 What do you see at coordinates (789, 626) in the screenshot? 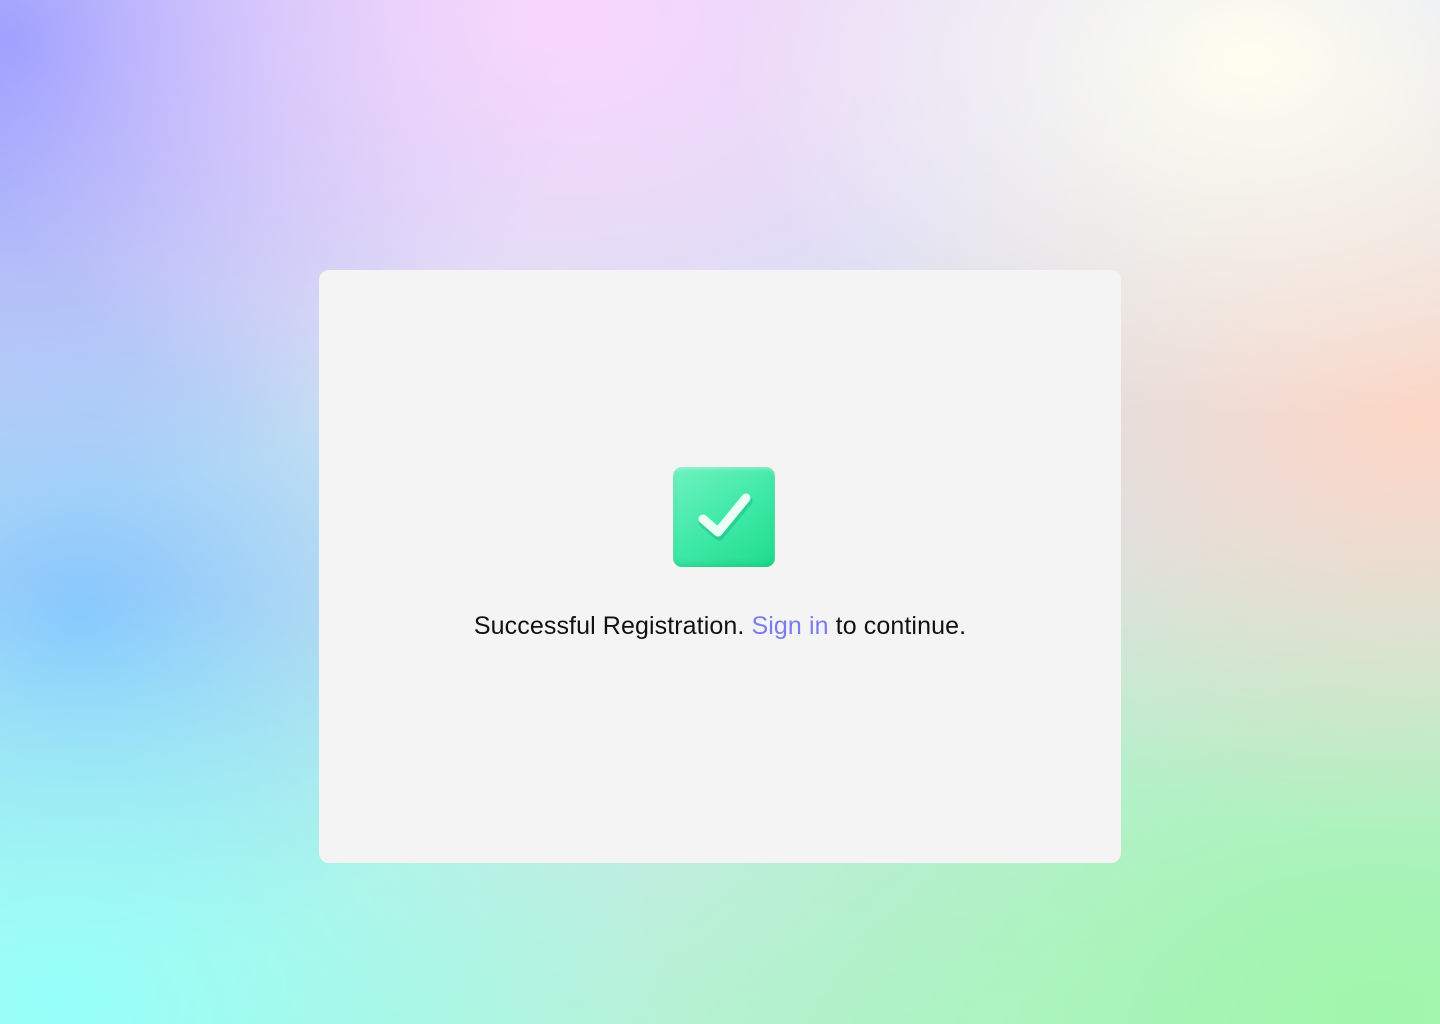
I see `sign-in-link: Sign in` at bounding box center [789, 626].